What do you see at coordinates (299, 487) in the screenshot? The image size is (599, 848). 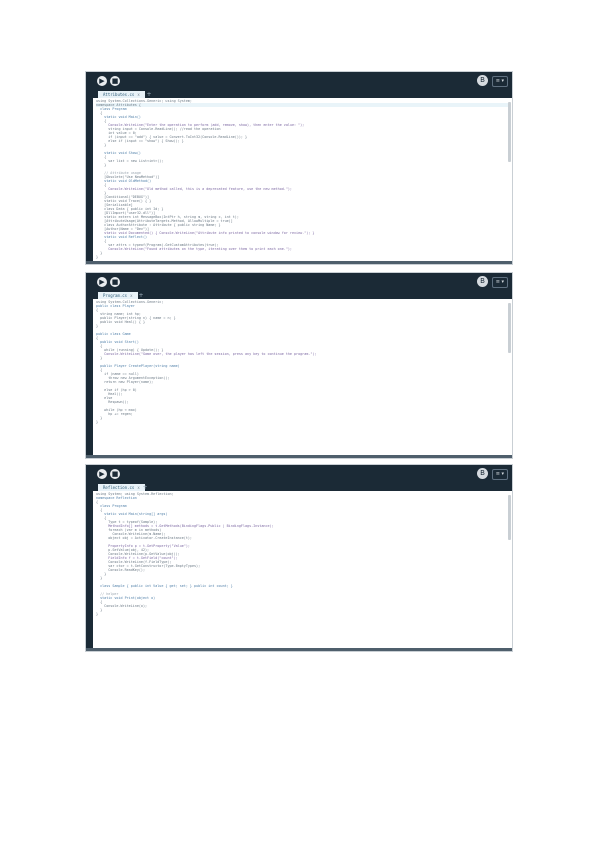 I see `tab-bar: Reflection.cs x +` at bounding box center [299, 487].